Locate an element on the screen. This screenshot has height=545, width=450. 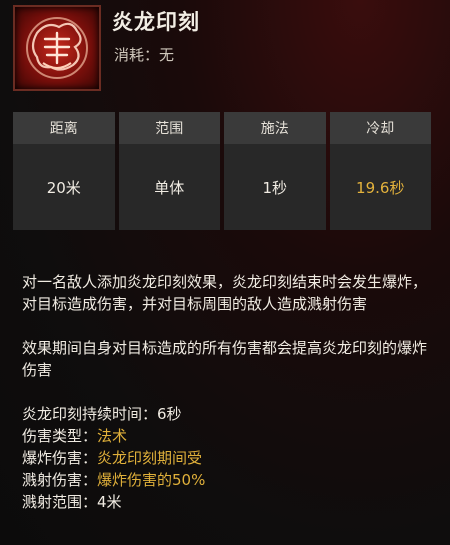
skill-name: 炎龙印刻 is located at coordinates (156, 22).